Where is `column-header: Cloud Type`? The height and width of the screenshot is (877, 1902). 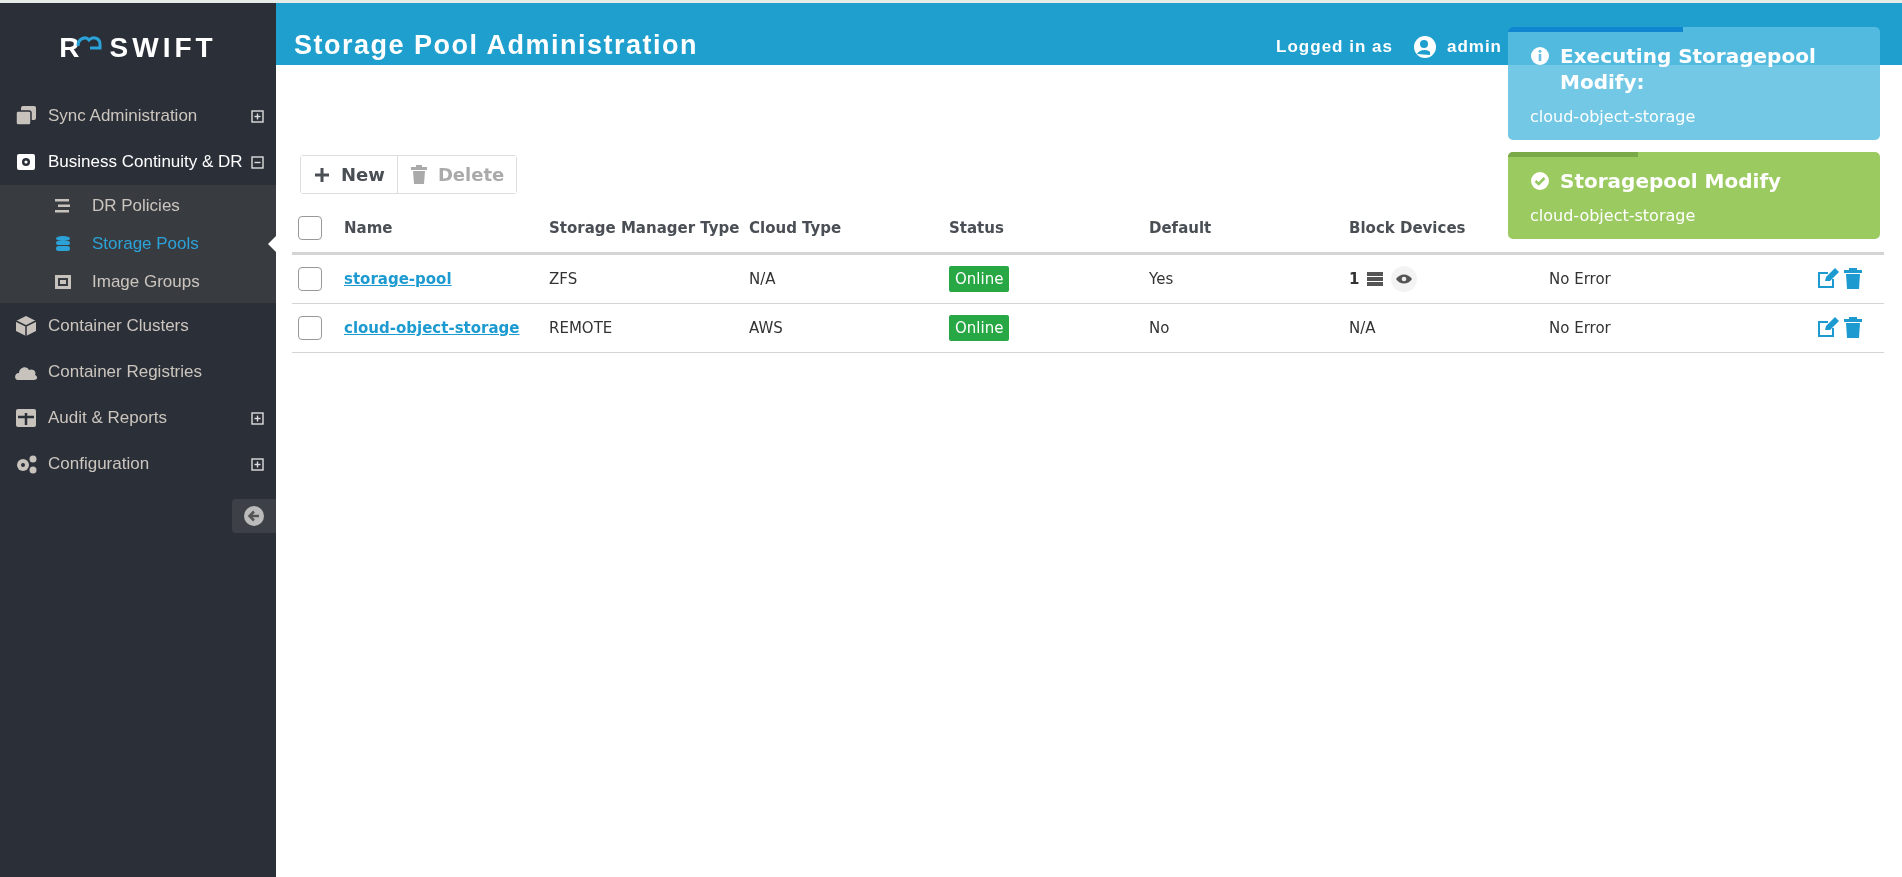 column-header: Cloud Type is located at coordinates (795, 228).